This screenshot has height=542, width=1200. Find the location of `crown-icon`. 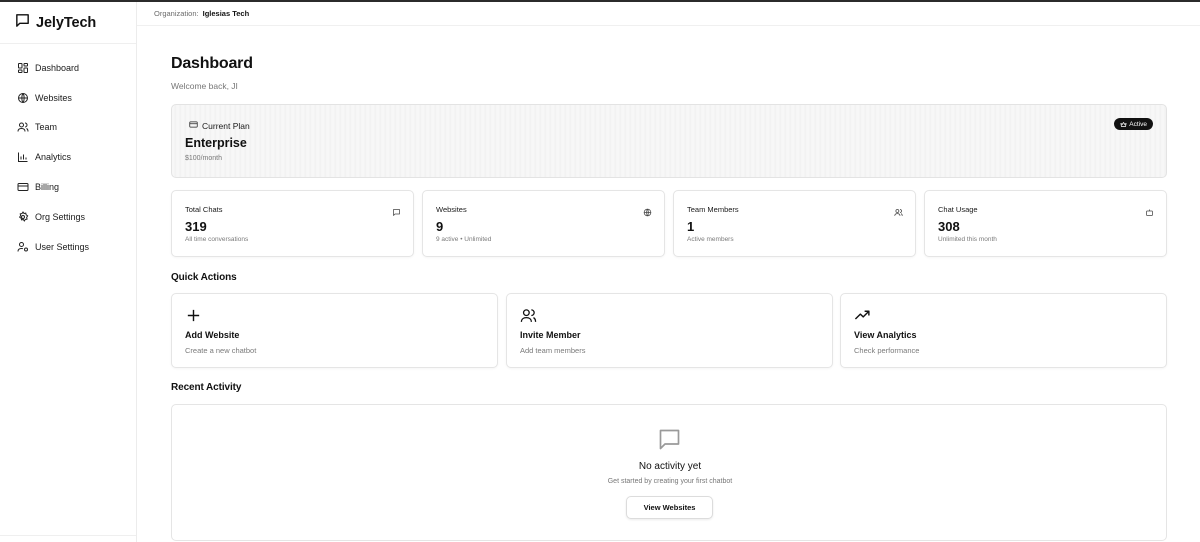

crown-icon is located at coordinates (1123, 124).